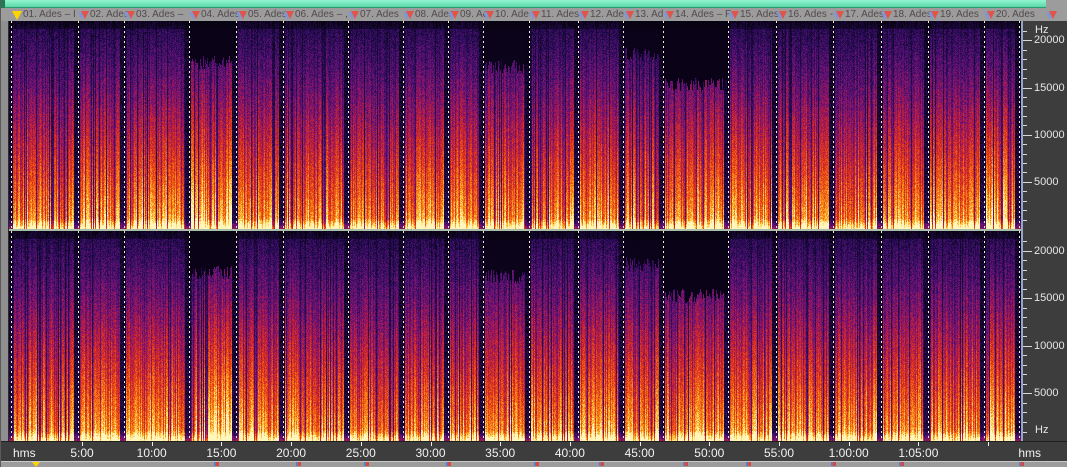 Image resolution: width=1067 pixels, height=467 pixels. I want to click on cue-marker: 08. Ades, so click(428, 14).